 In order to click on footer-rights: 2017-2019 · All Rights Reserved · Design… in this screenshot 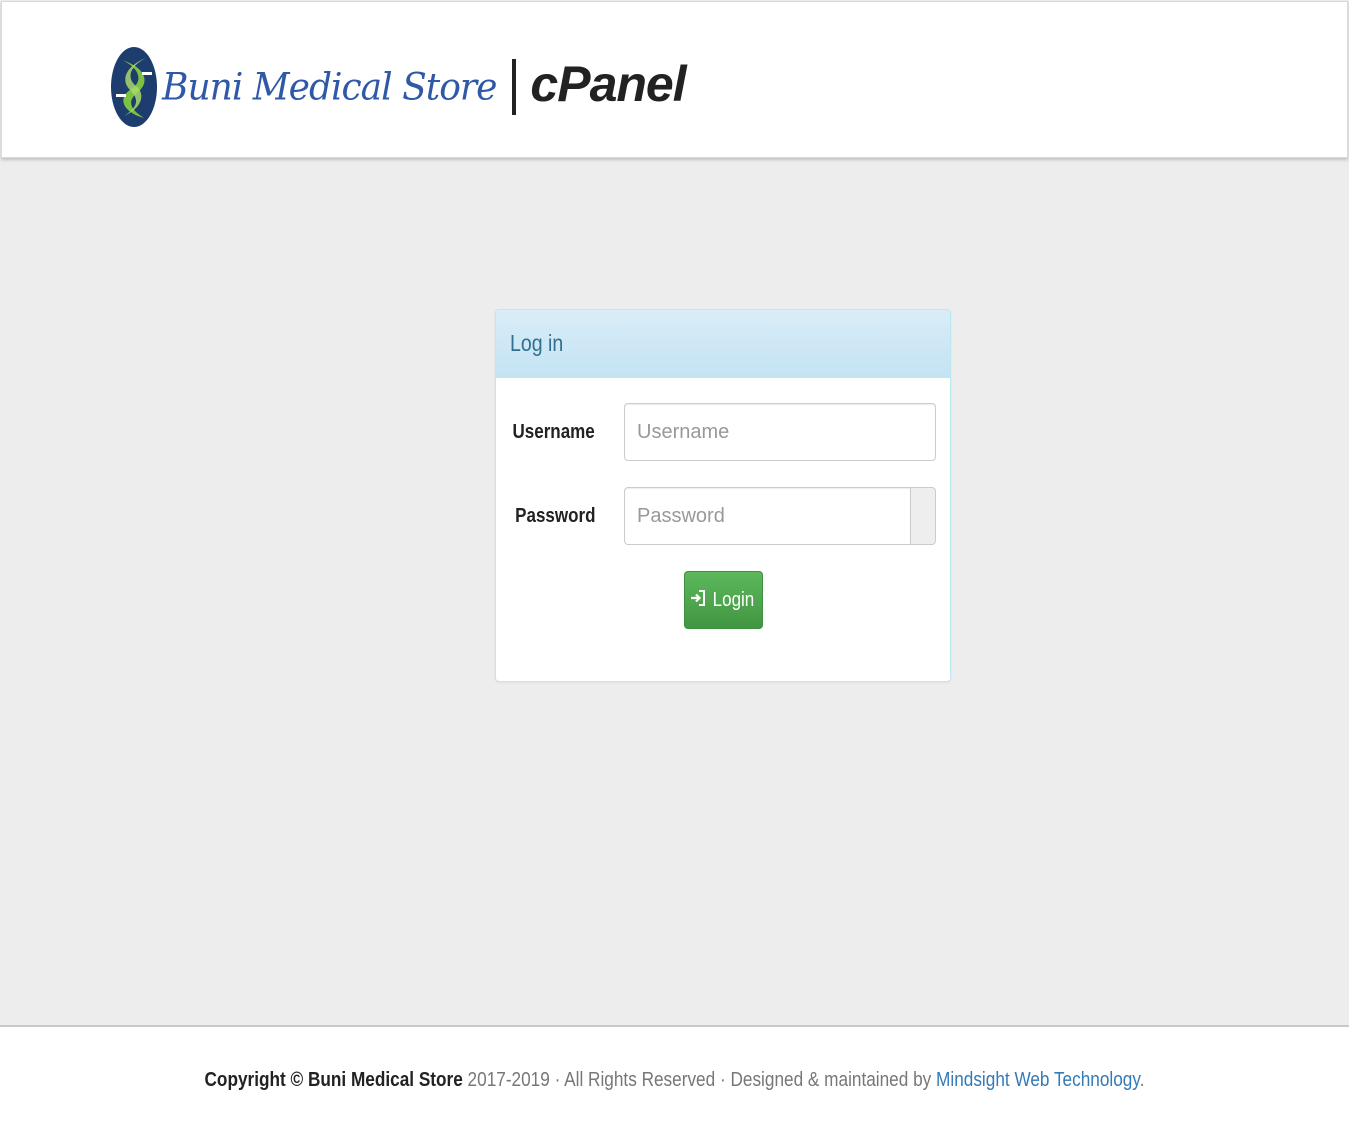, I will do `click(699, 1080)`.